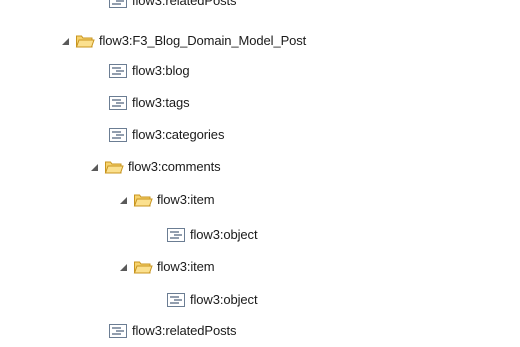 This screenshot has width=520, height=347. I want to click on tree-node: flow3:categories, so click(166, 135).